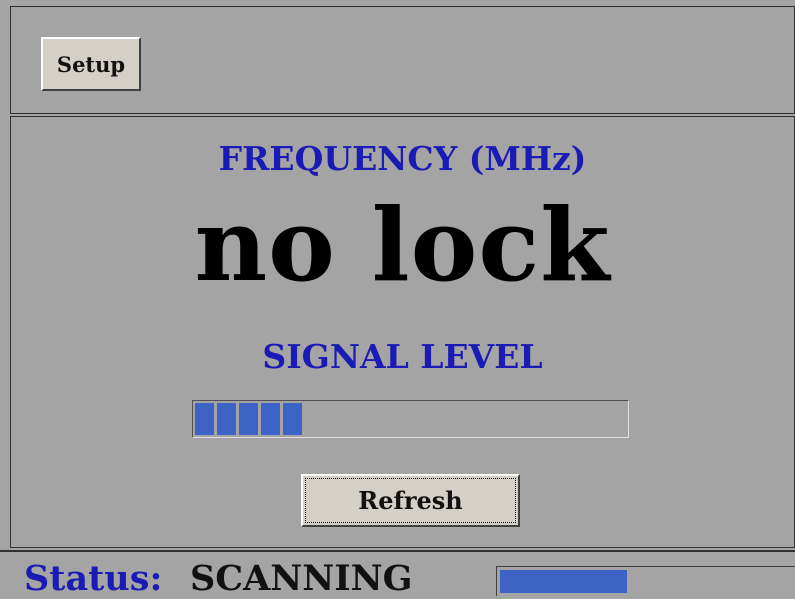 The image size is (795, 599). Describe the element at coordinates (563, 581) in the screenshot. I see `scan-progress-fill` at that location.